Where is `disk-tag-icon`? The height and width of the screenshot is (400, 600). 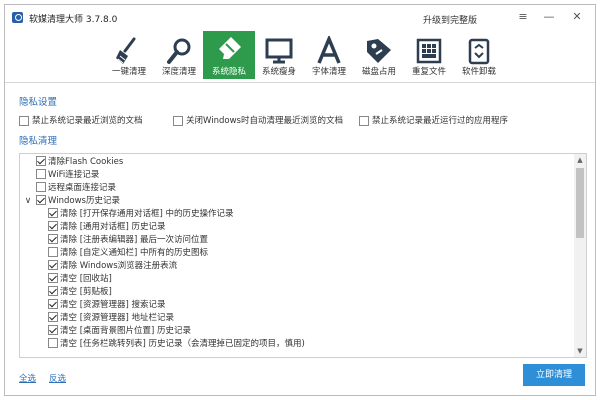
disk-tag-icon is located at coordinates (379, 51).